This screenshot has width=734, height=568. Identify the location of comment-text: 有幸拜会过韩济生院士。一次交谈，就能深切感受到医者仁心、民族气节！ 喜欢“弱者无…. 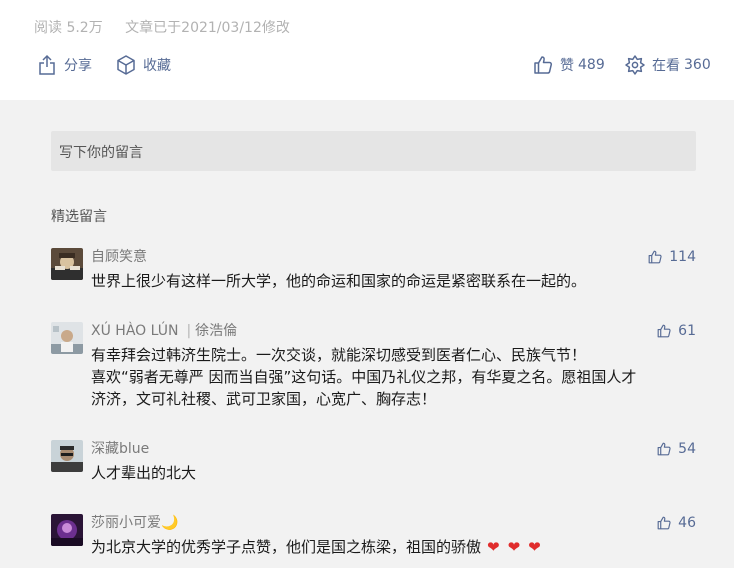
(391, 377).